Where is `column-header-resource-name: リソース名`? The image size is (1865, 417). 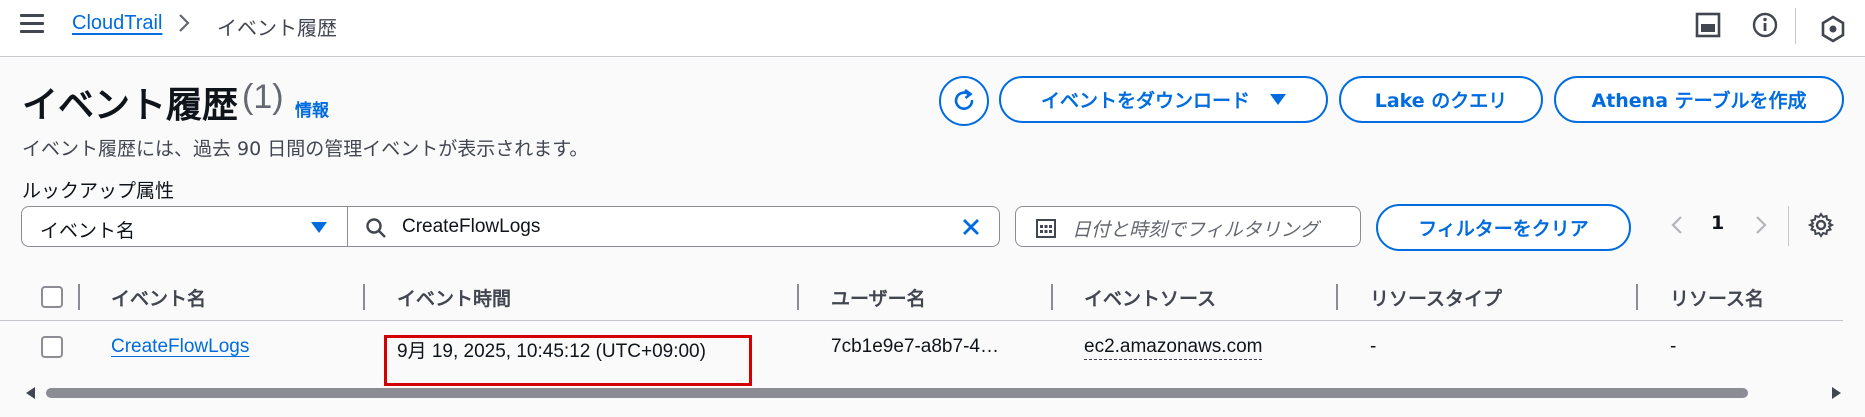
column-header-resource-name: リソース名 is located at coordinates (1717, 297).